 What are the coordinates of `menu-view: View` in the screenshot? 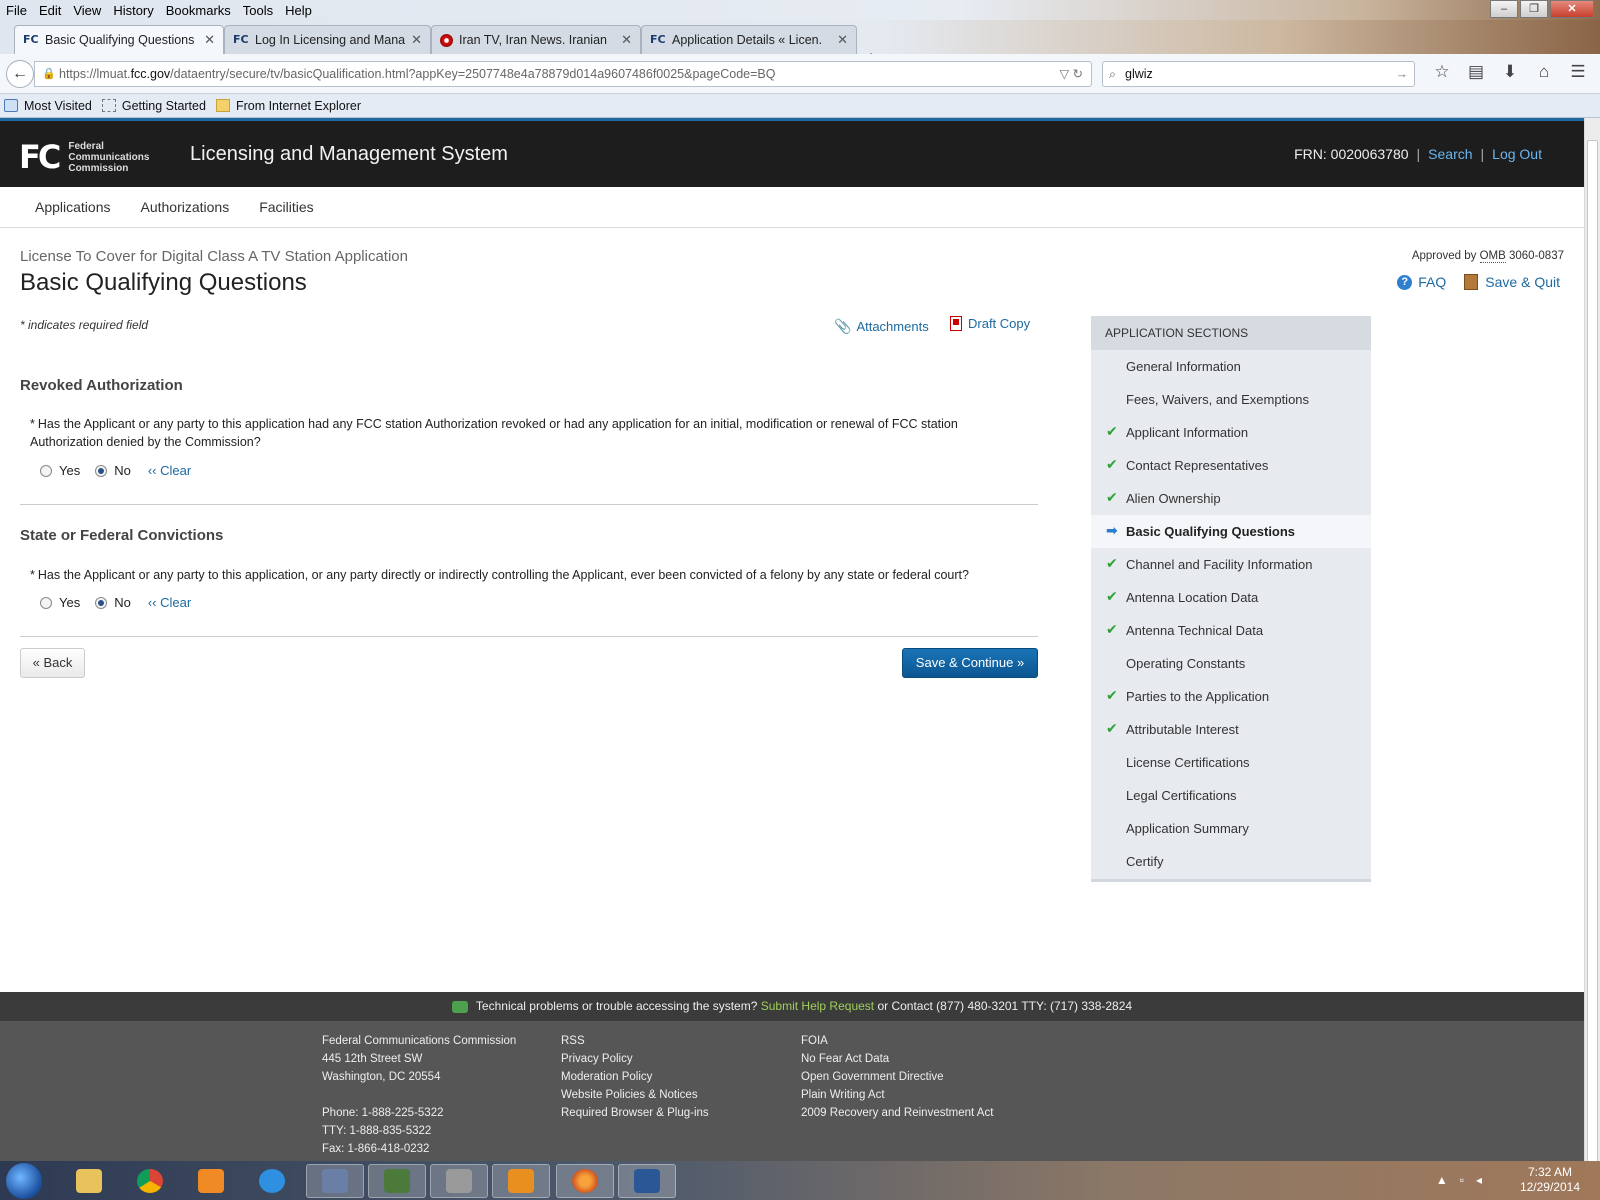 It's located at (87, 10).